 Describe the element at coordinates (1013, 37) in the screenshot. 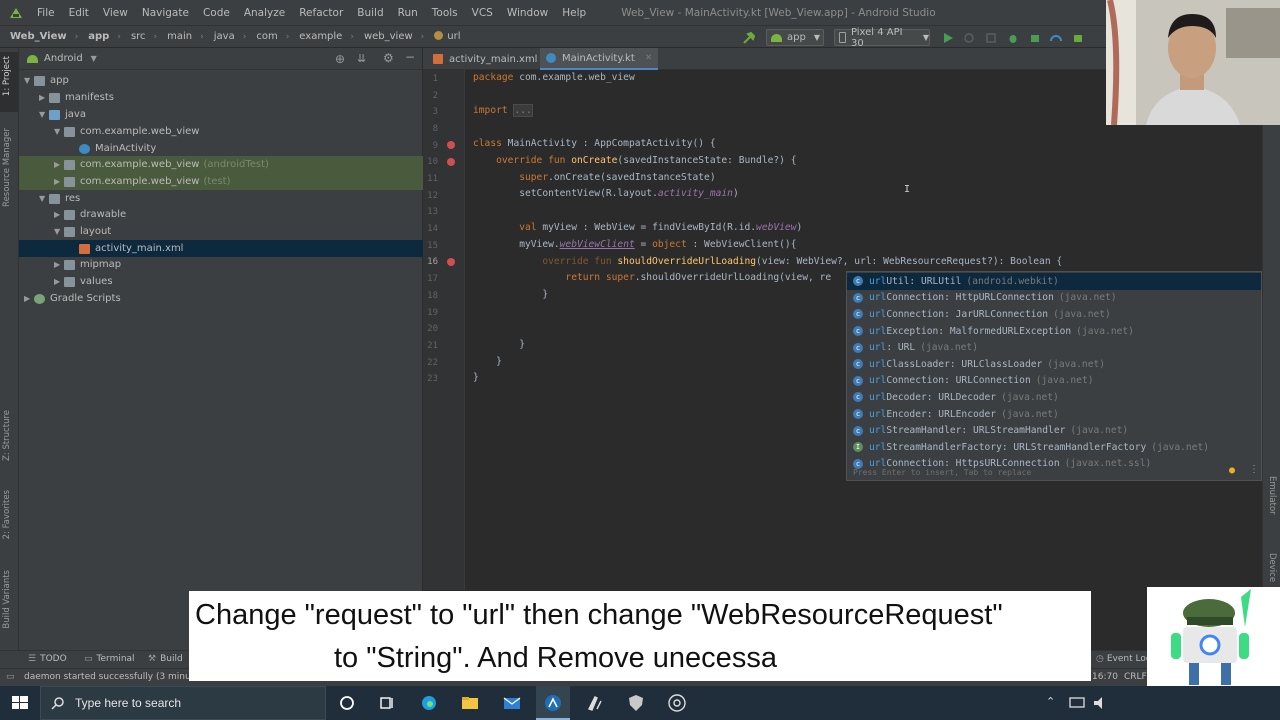

I see `debug-button` at that location.